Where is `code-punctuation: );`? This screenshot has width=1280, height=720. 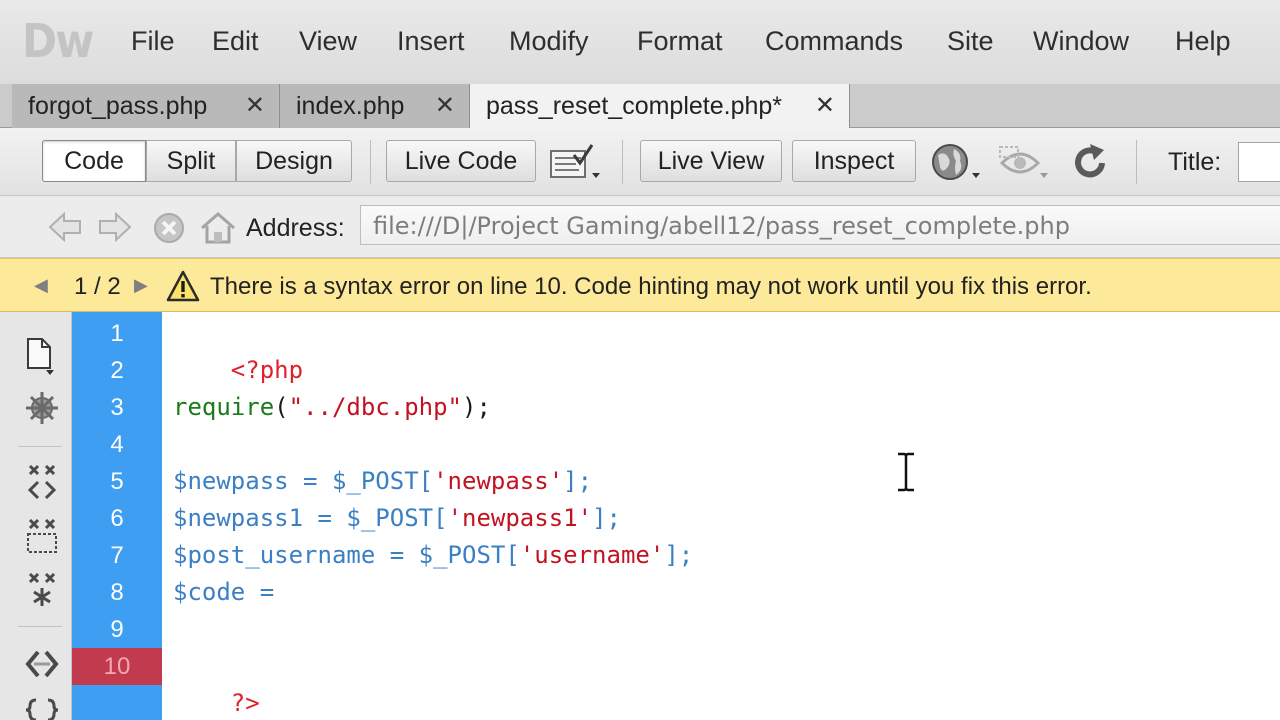
code-punctuation: ); is located at coordinates (476, 407).